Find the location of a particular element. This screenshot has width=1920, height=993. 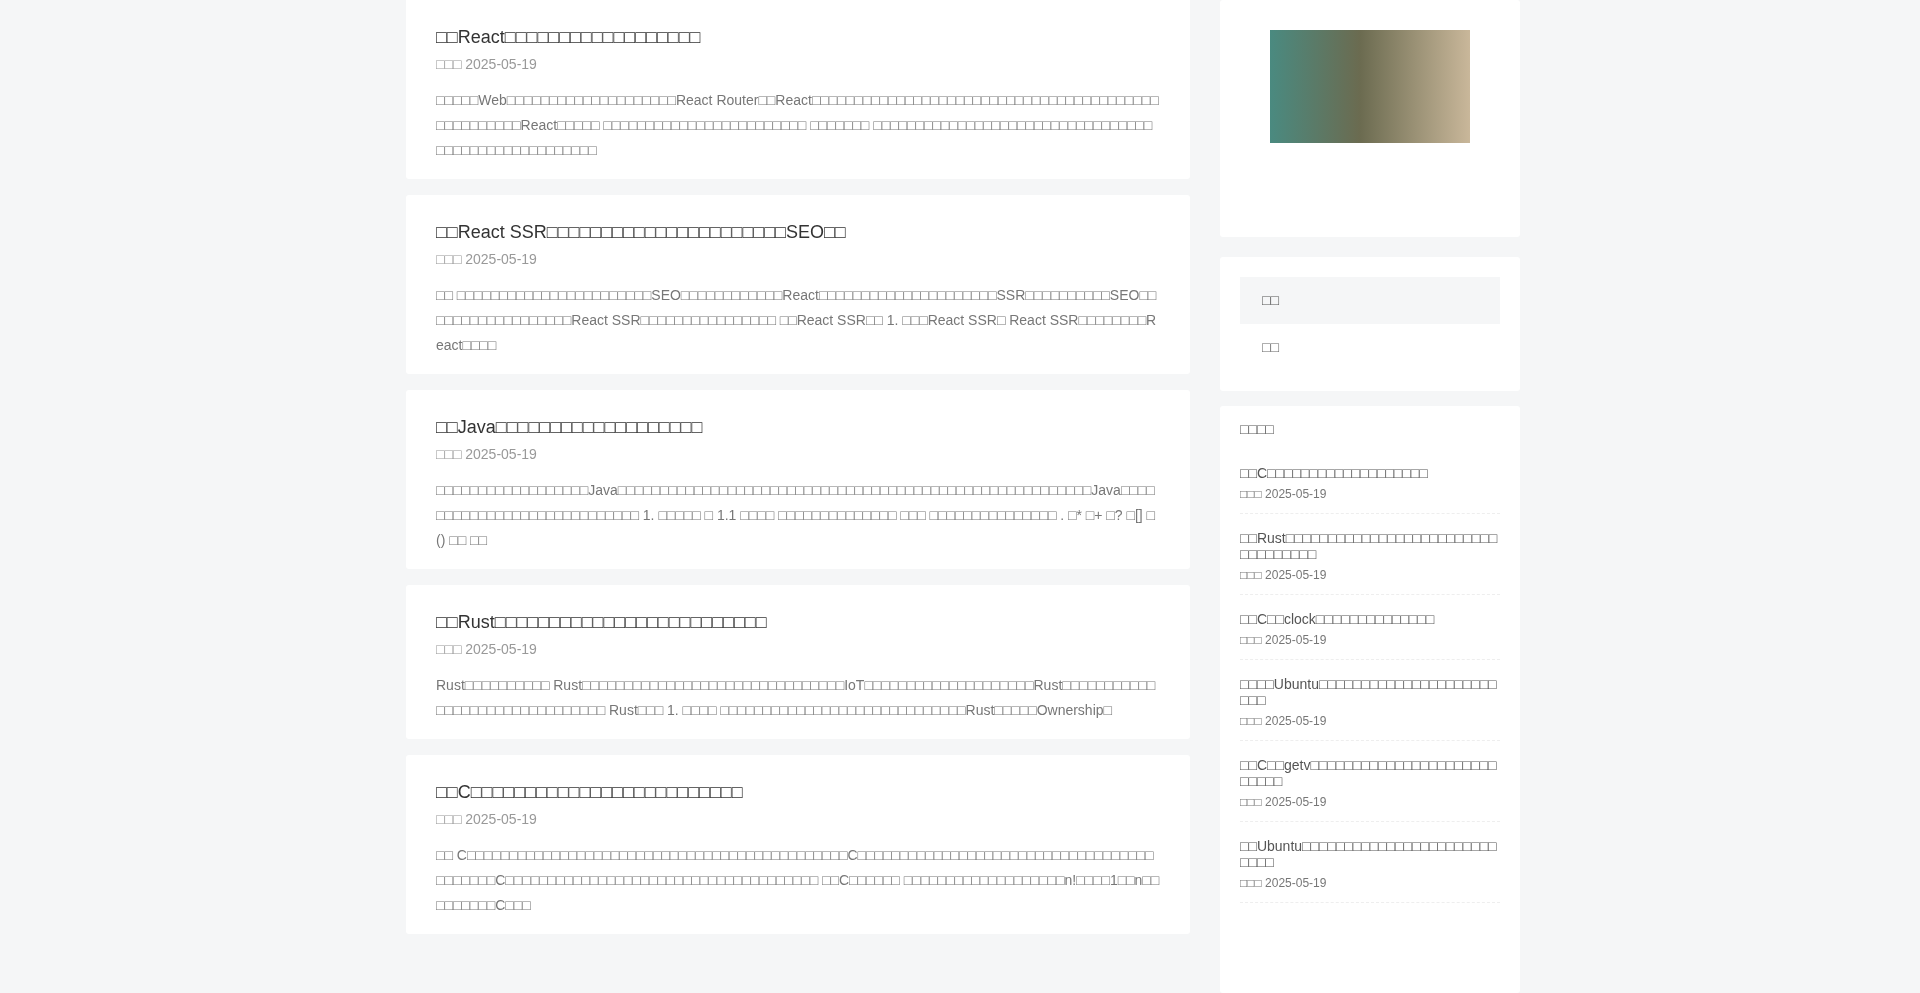

post-title: □□Rust□□□□□□□□□□□□□□□□□□□□□□□□□ is located at coordinates (798, 622).